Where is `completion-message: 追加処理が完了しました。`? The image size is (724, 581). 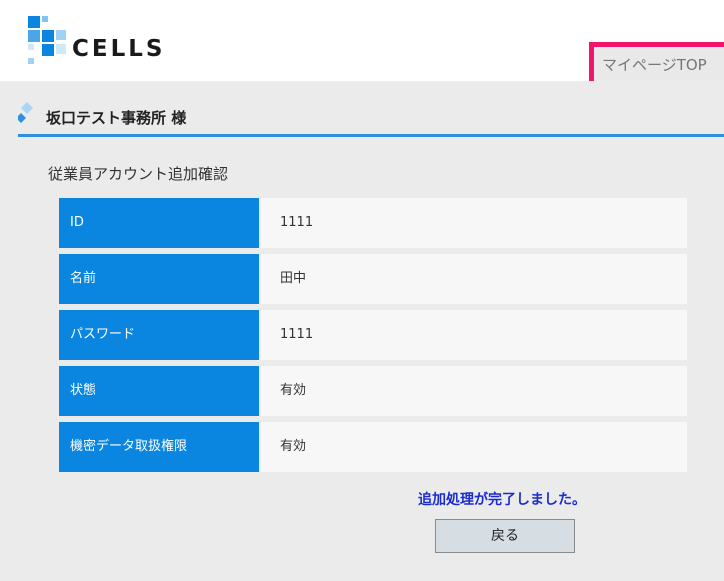
completion-message: 追加処理が完了しました。 is located at coordinates (502, 500).